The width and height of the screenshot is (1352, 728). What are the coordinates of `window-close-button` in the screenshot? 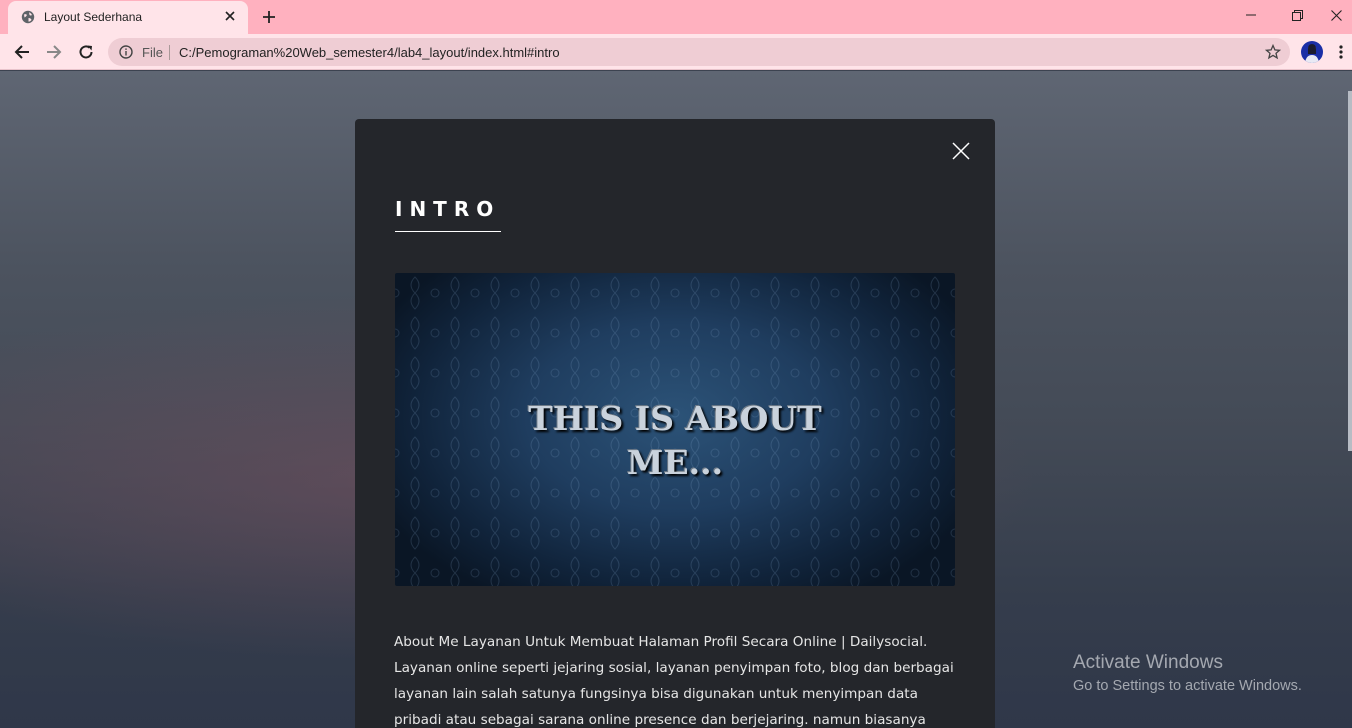 It's located at (1336, 15).